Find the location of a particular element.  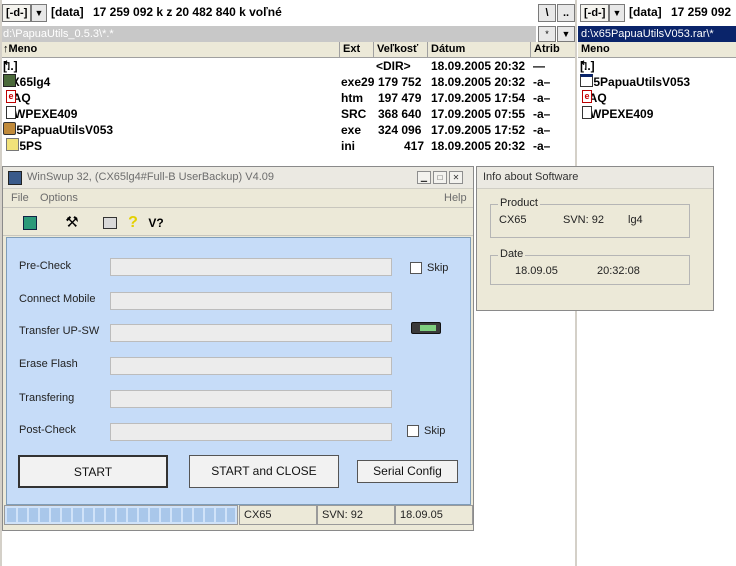

right-path-bar: d:\x65PapuaUtilsV053.rar\* is located at coordinates (657, 34).